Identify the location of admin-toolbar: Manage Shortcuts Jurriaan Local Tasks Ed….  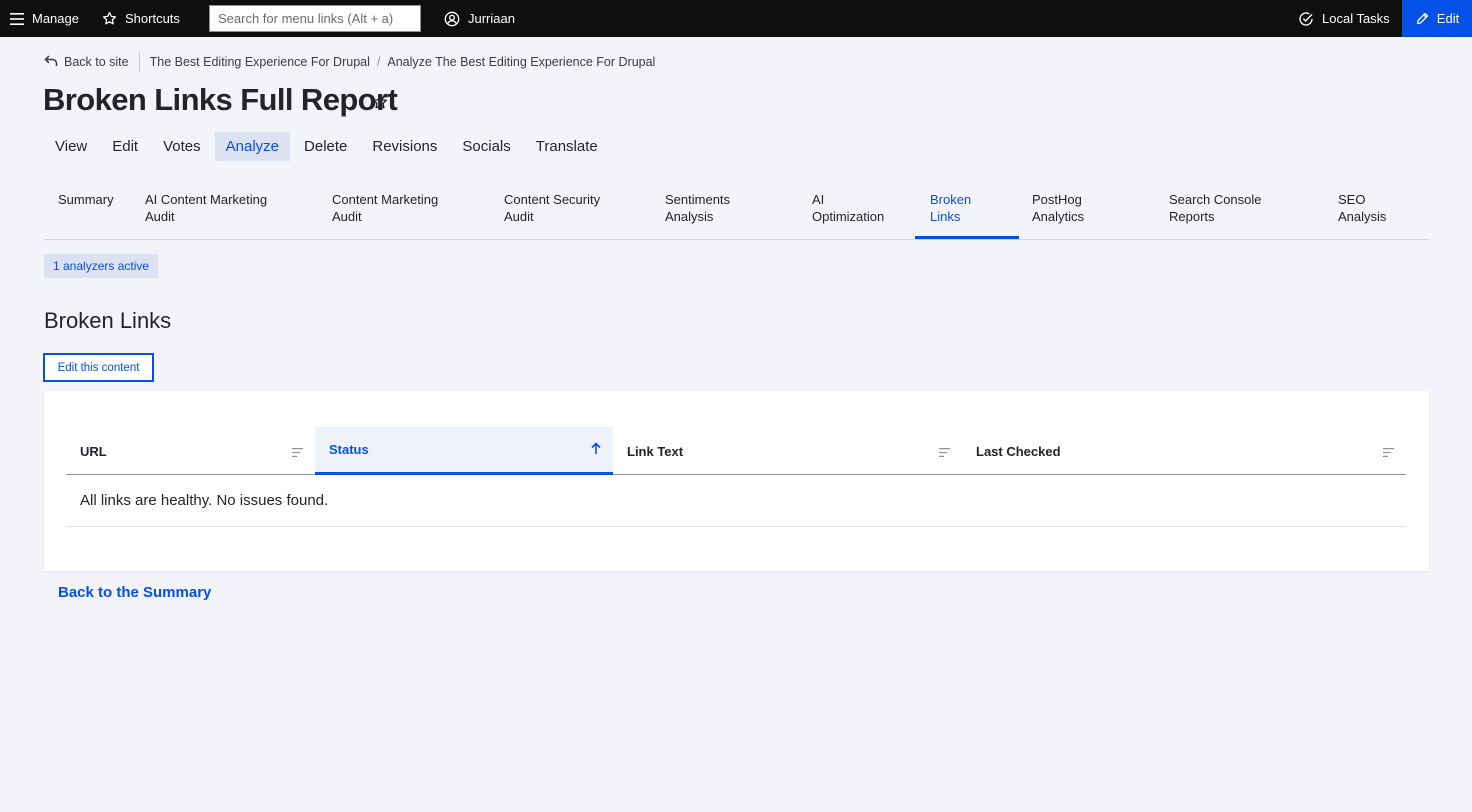
(736, 18).